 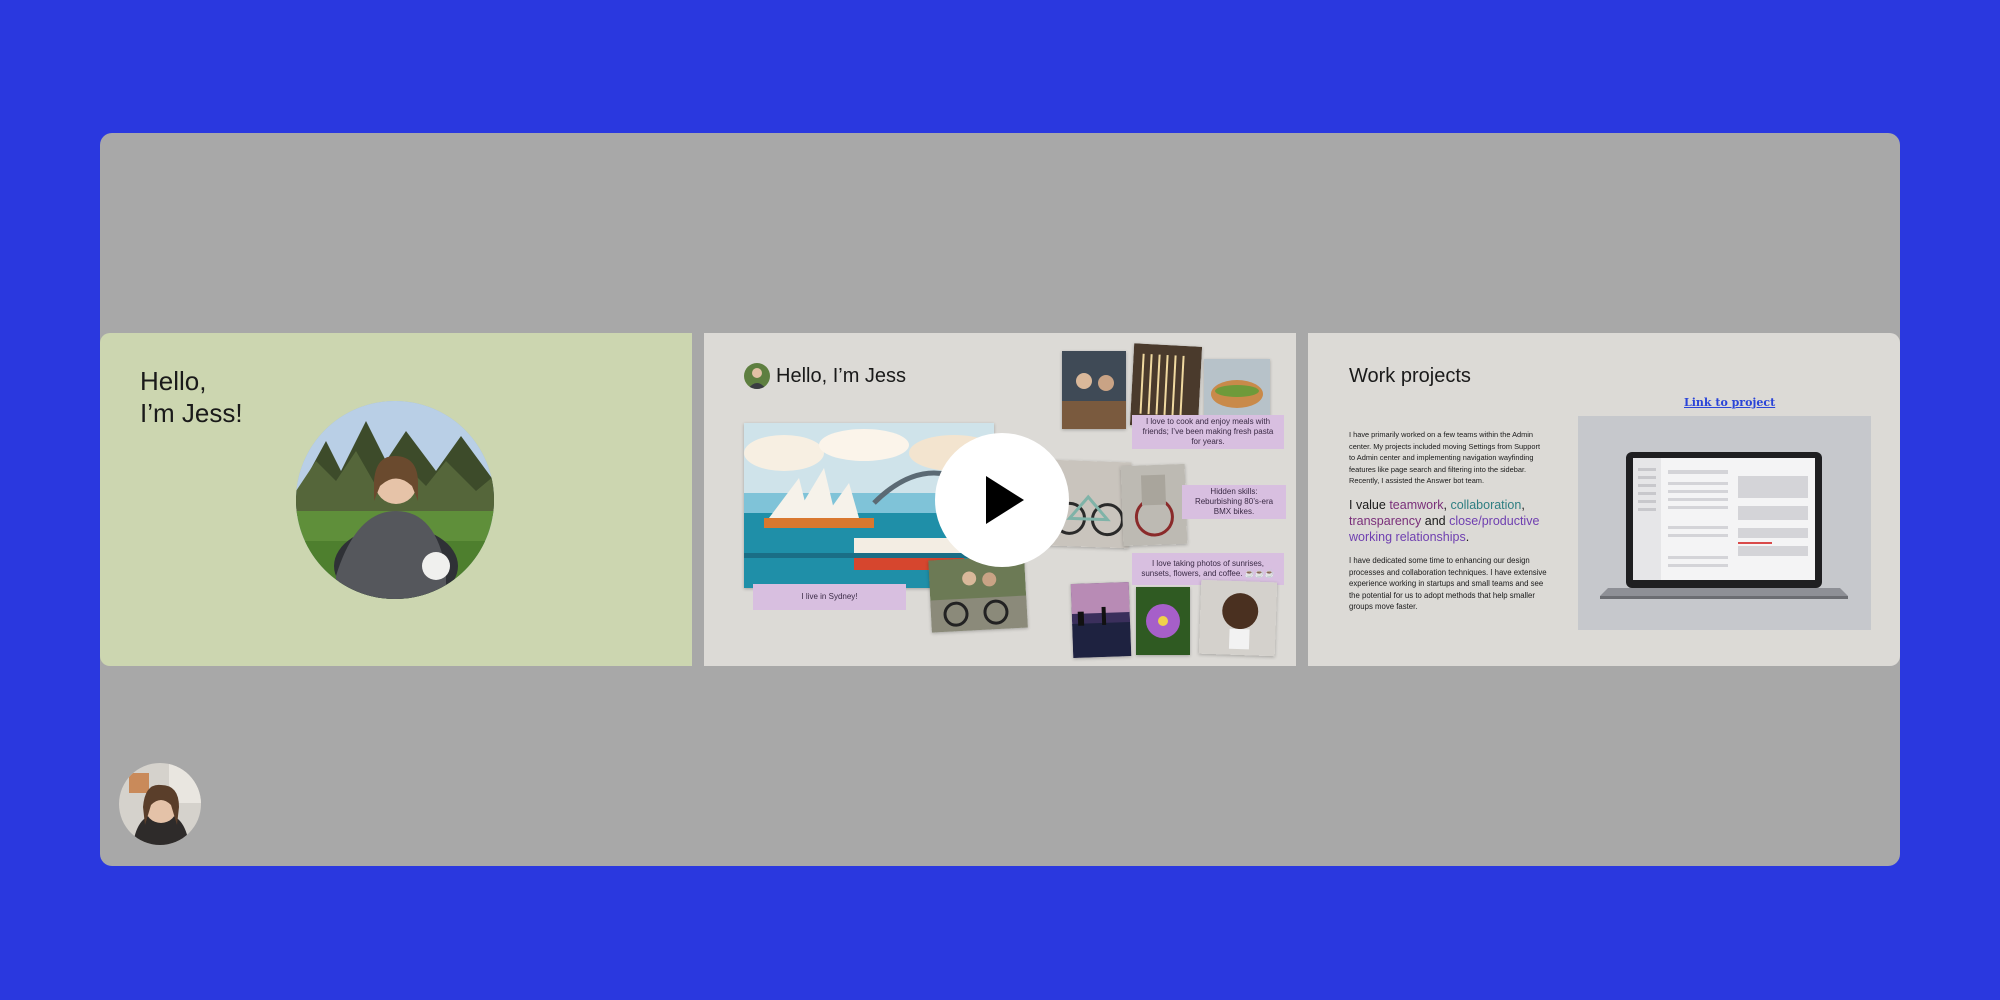 What do you see at coordinates (1238, 618) in the screenshot?
I see `photo-coffee` at bounding box center [1238, 618].